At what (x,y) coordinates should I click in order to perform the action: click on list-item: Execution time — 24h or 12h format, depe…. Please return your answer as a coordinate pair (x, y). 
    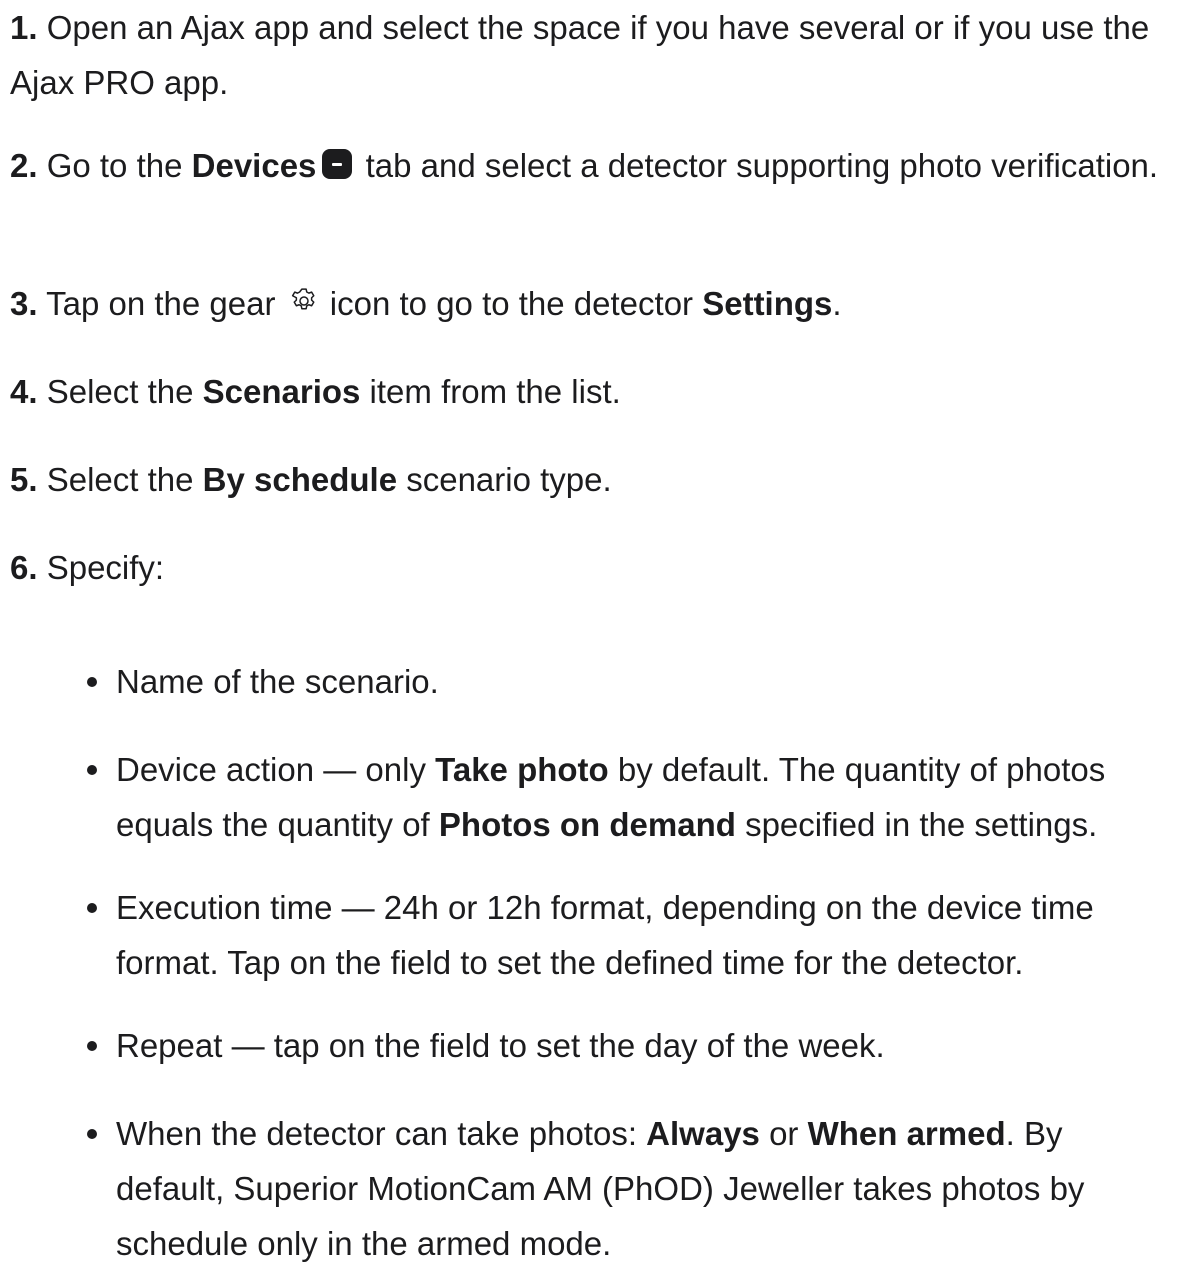
    Looking at the image, I should click on (632, 935).